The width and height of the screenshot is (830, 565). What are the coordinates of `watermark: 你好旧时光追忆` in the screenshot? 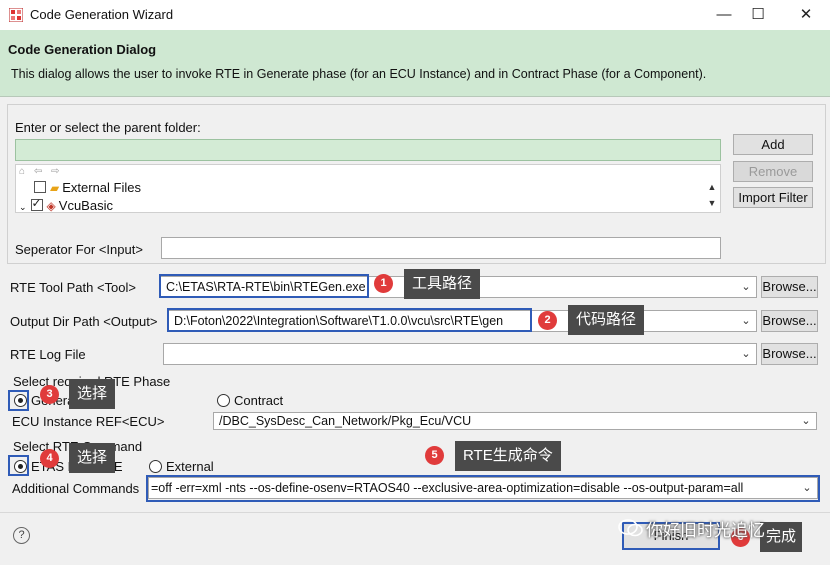 It's located at (723, 539).